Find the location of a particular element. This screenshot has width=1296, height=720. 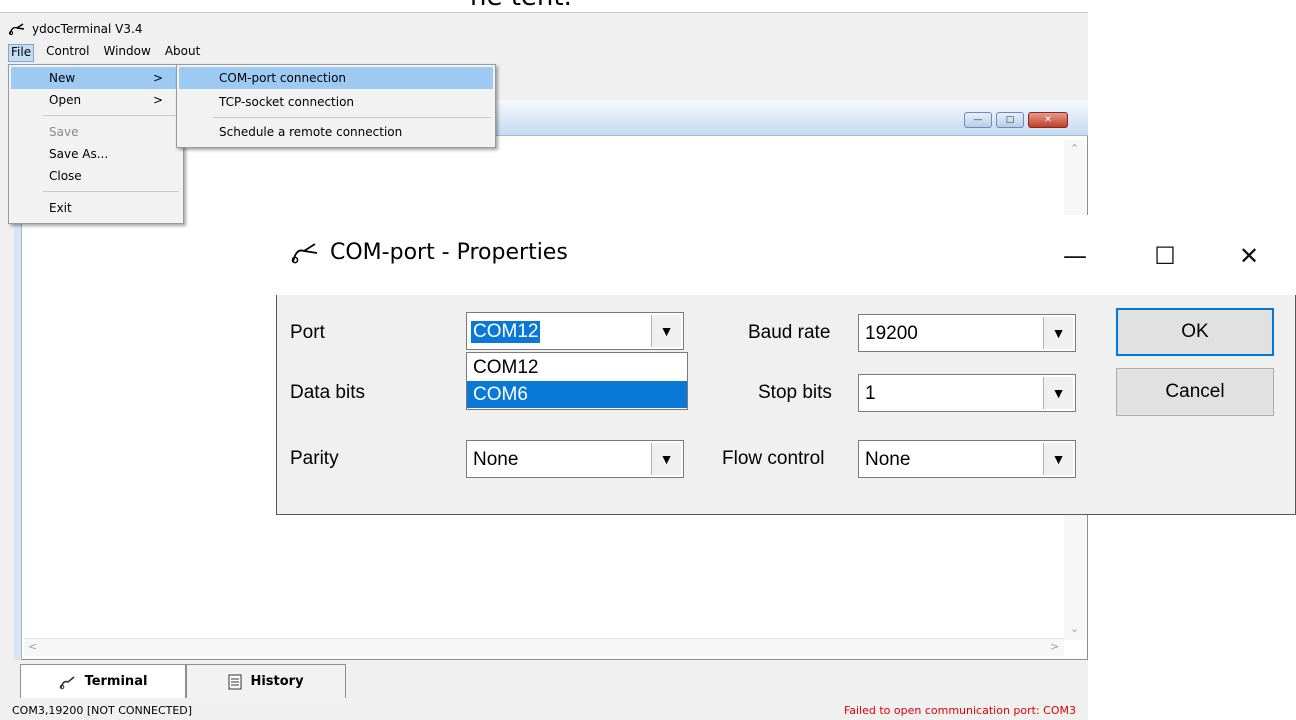

terminal-icon is located at coordinates (67, 682).